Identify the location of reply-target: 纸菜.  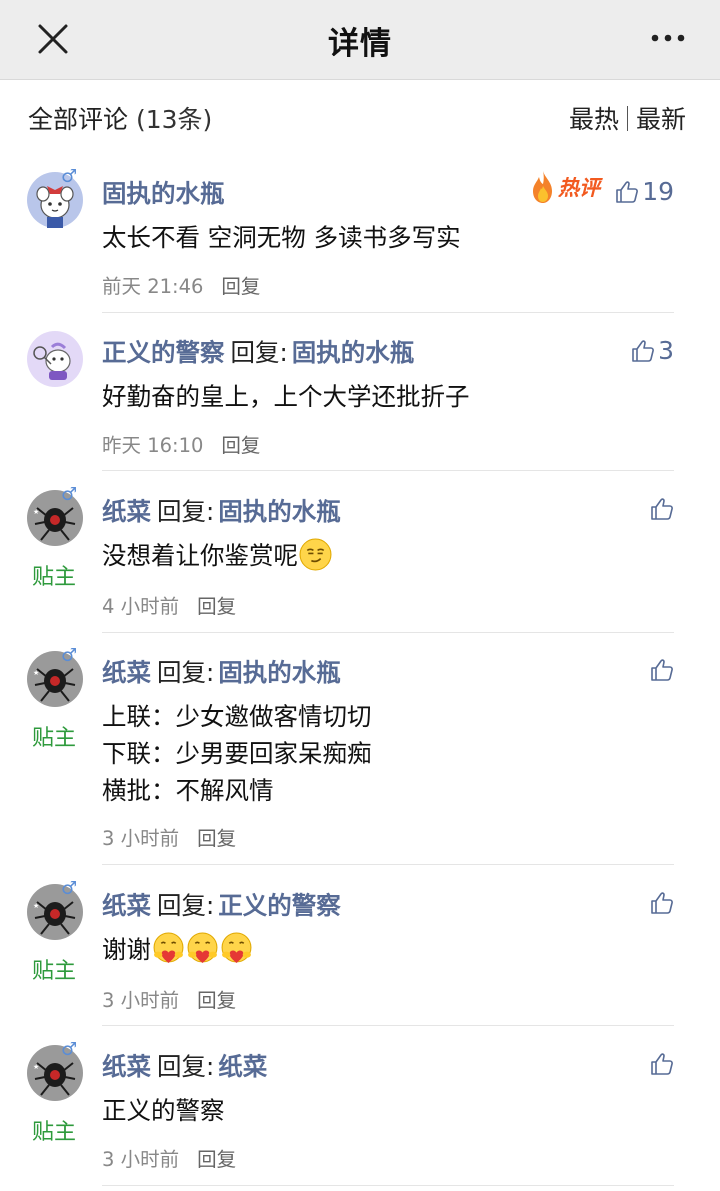
(242, 1066).